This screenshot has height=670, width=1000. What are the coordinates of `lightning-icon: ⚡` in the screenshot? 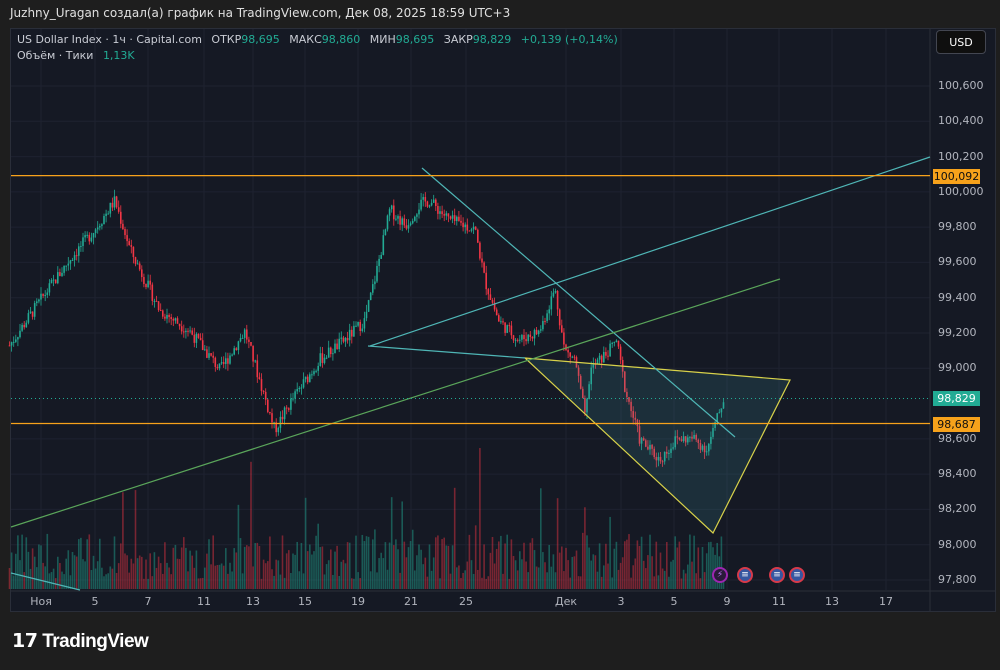 It's located at (720, 575).